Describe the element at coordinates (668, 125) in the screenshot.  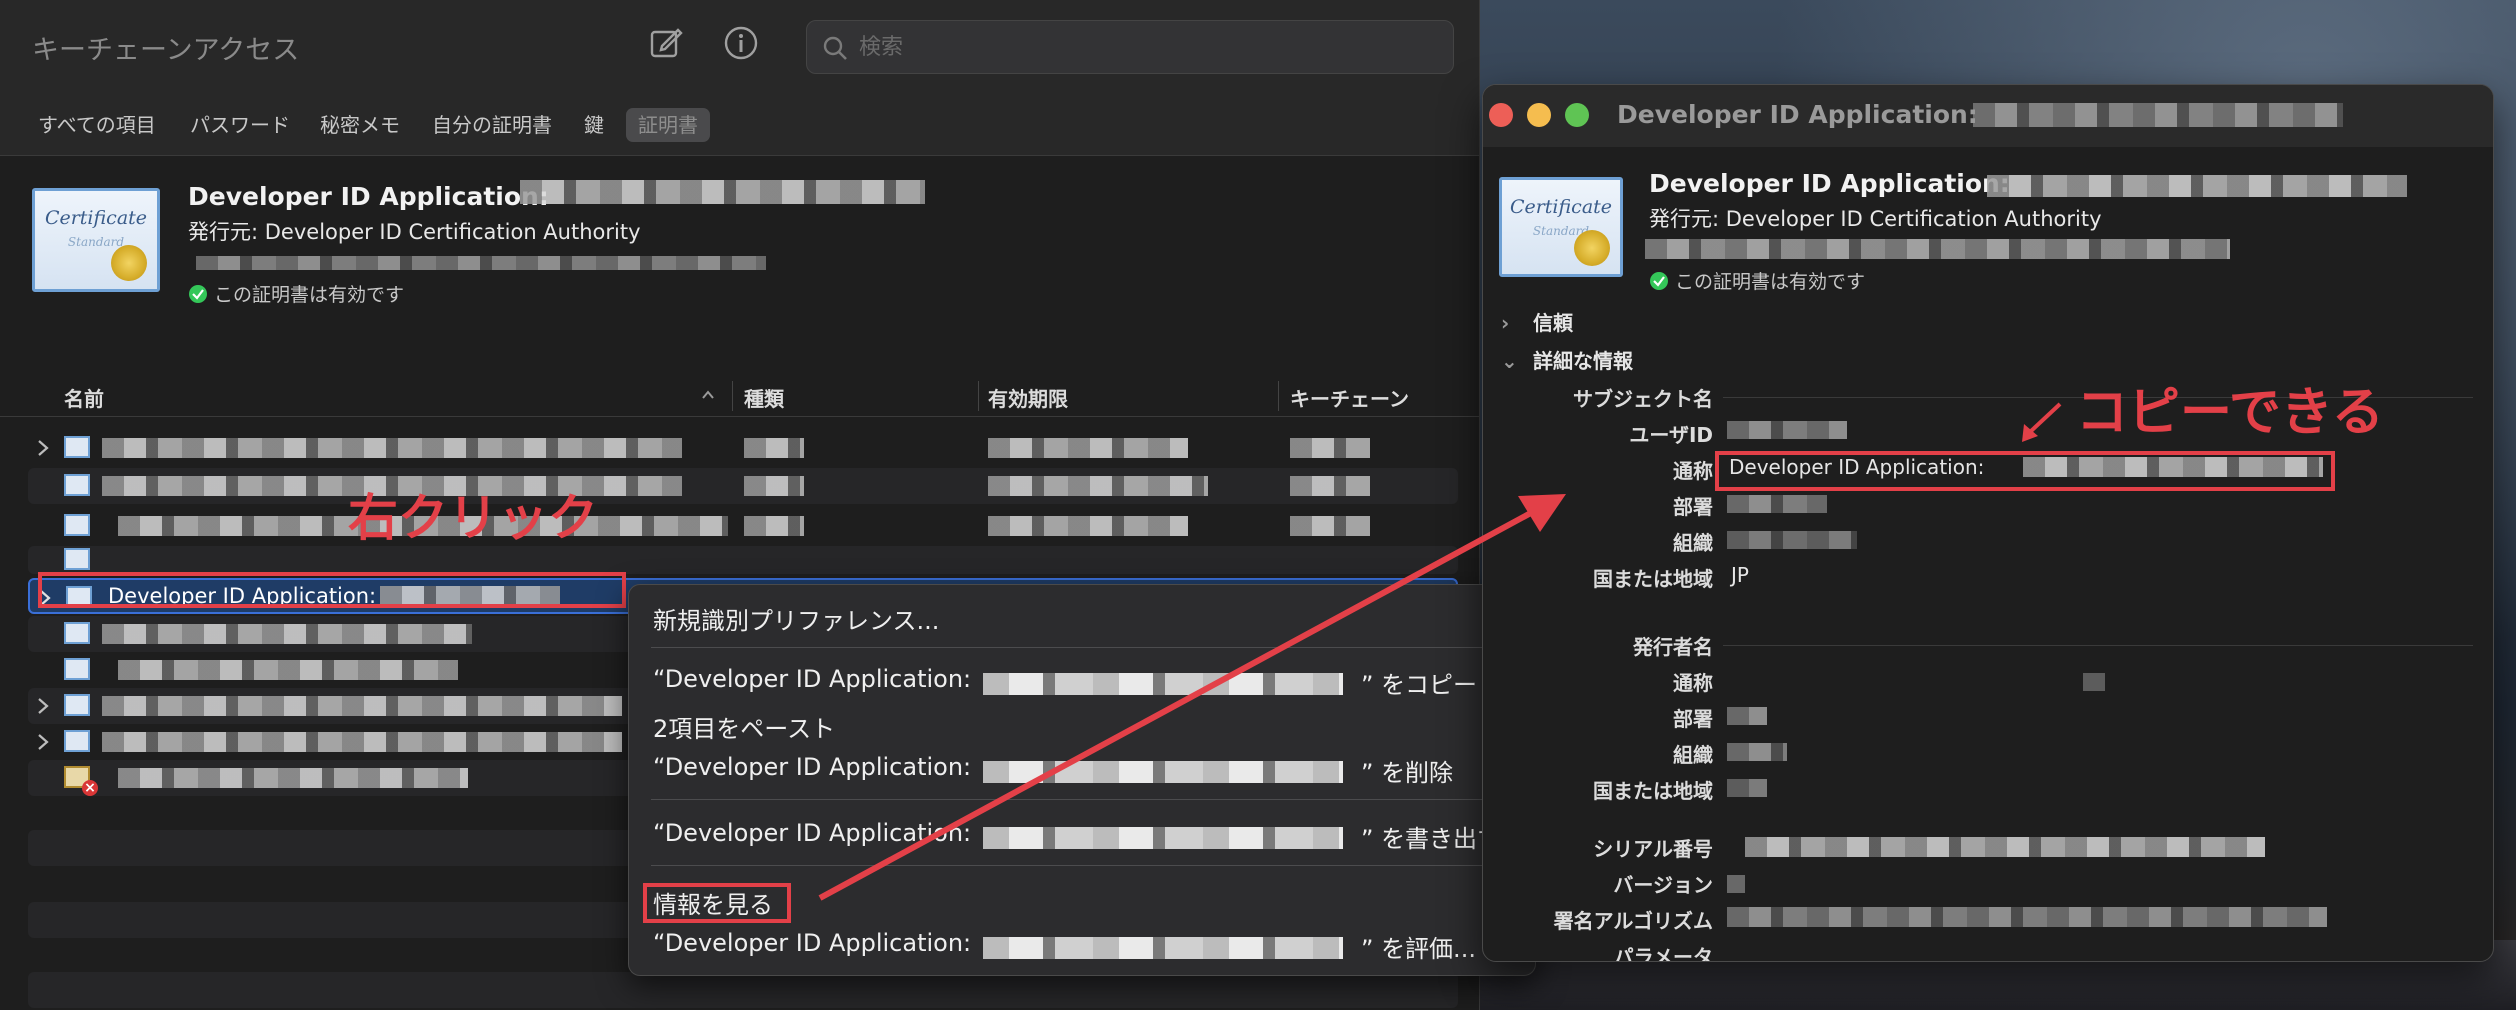
I see `tab-certificates: 証明書` at that location.